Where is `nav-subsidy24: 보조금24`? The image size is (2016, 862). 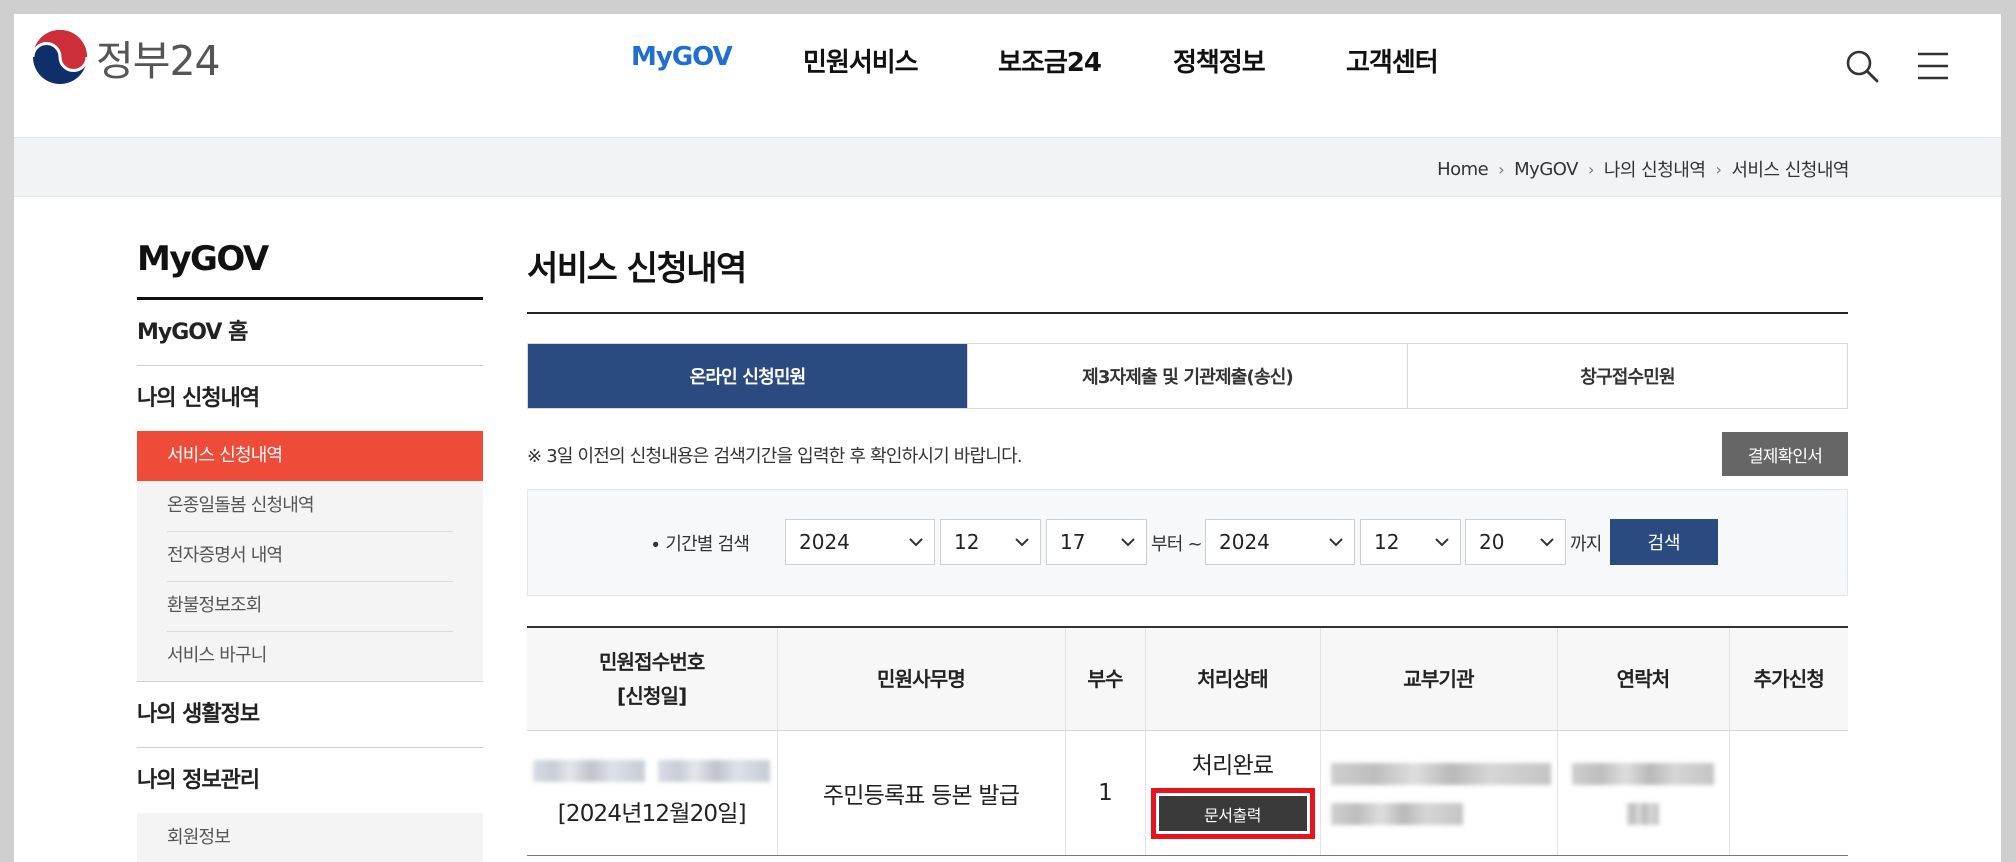
nav-subsidy24: 보조금24 is located at coordinates (1050, 60).